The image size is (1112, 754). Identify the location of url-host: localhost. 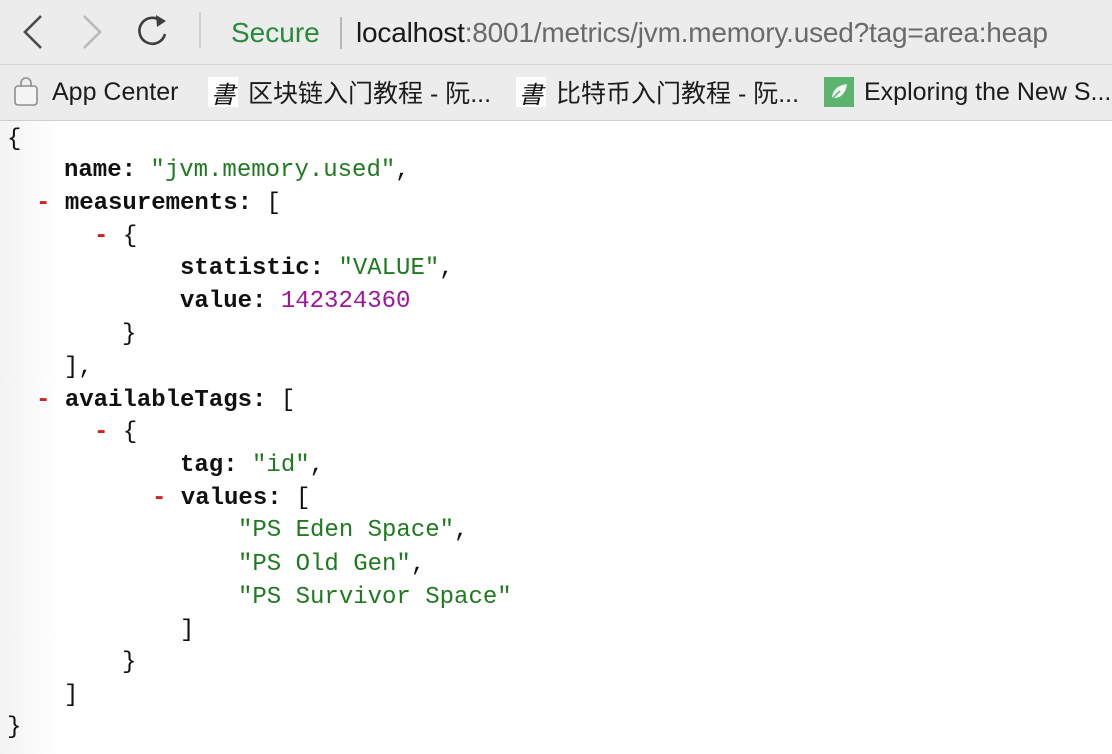
(410, 32).